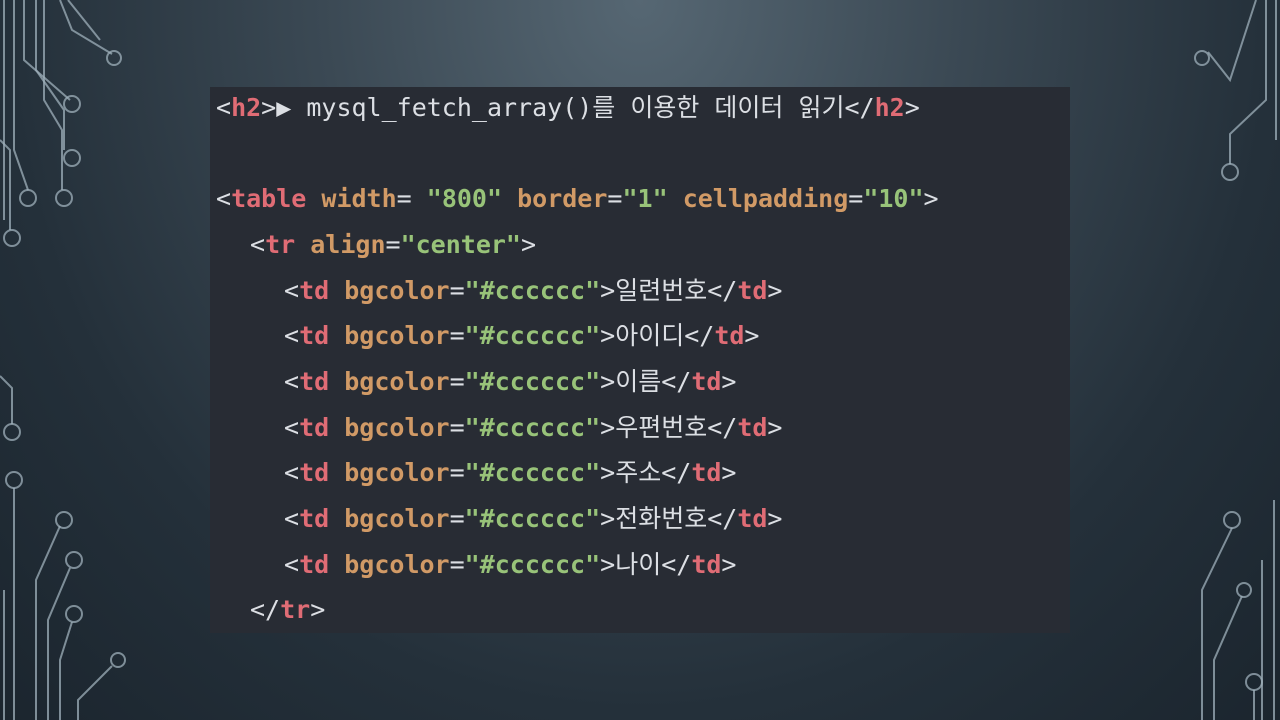 This screenshot has width=1280, height=720. I want to click on cell-text: 일련번호, so click(661, 290).